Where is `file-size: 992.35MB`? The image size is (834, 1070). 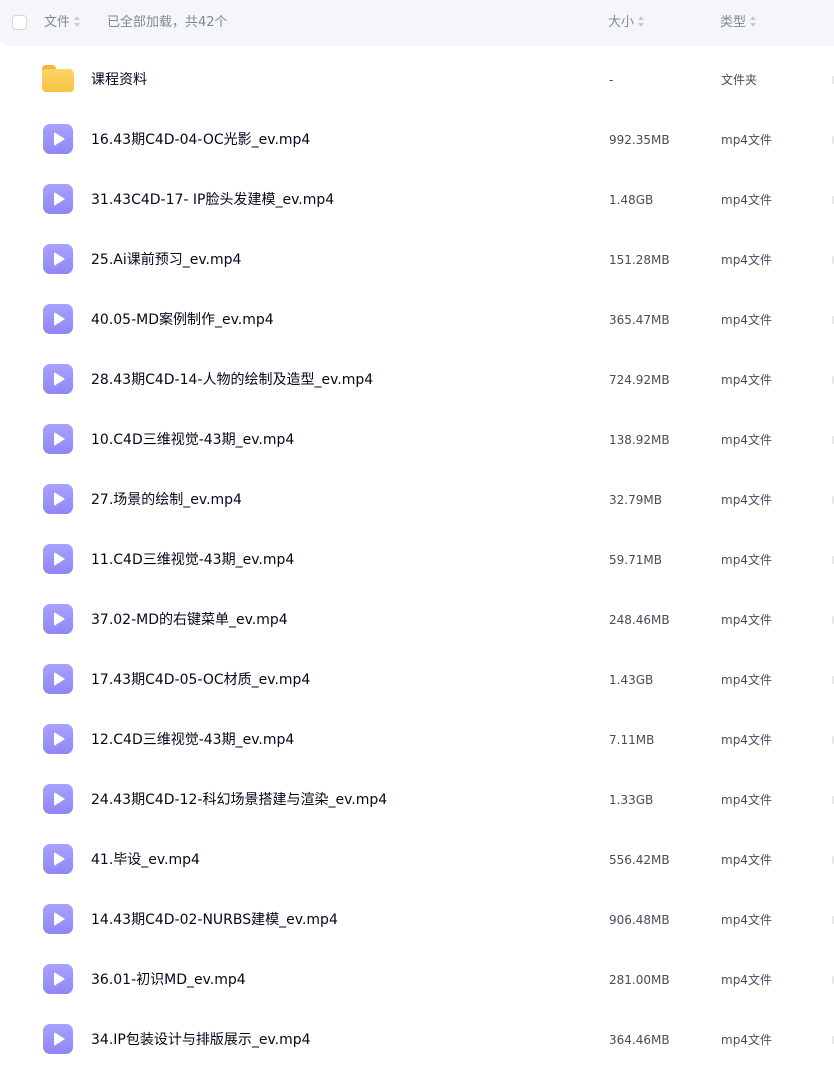 file-size: 992.35MB is located at coordinates (639, 140).